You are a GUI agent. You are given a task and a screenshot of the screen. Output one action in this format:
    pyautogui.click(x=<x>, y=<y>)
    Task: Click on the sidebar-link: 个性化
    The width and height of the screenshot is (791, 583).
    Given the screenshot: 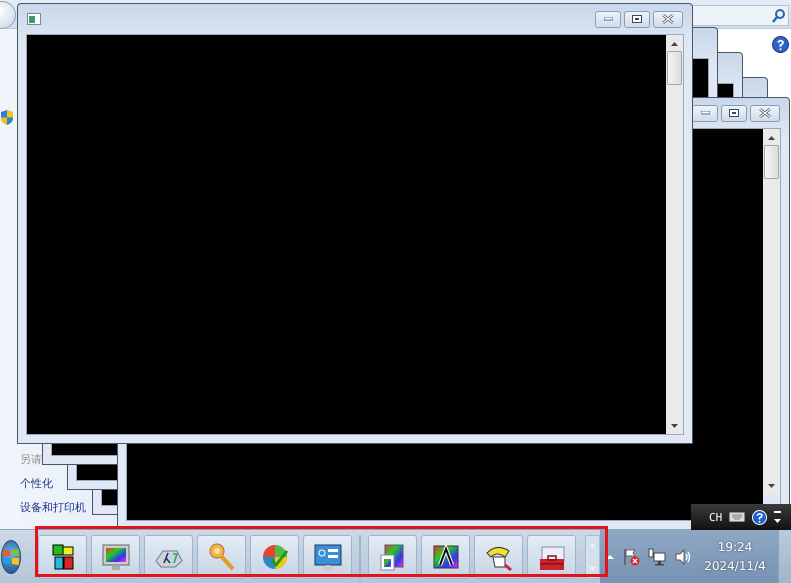 What is the action you would take?
    pyautogui.click(x=36, y=484)
    